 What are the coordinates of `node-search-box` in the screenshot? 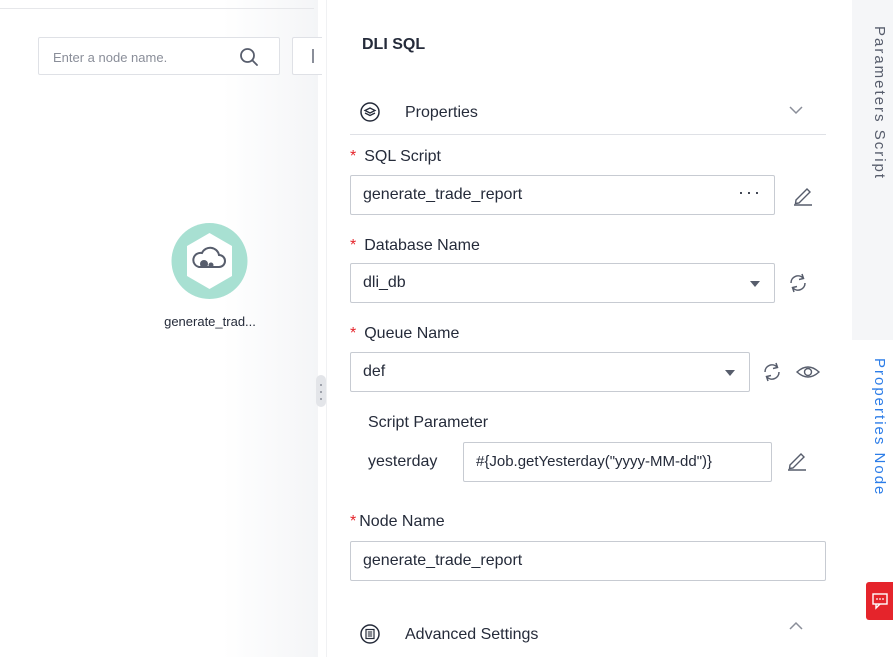 It's located at (159, 56).